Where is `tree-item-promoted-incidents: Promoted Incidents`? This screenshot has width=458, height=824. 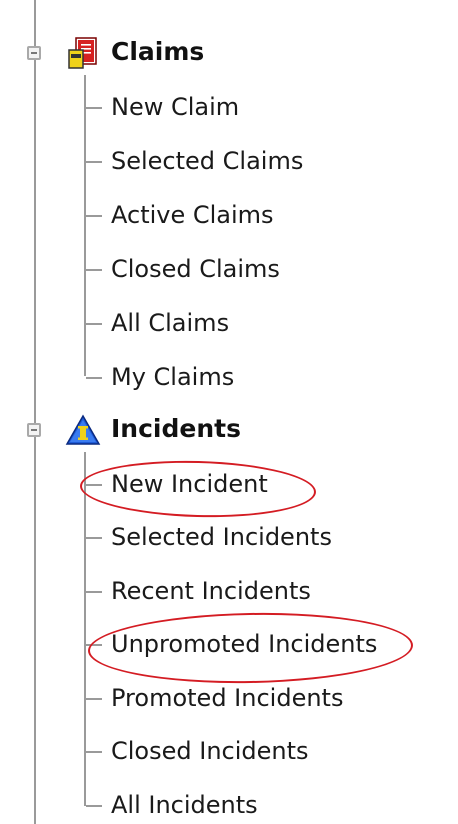 tree-item-promoted-incidents: Promoted Incidents is located at coordinates (227, 698).